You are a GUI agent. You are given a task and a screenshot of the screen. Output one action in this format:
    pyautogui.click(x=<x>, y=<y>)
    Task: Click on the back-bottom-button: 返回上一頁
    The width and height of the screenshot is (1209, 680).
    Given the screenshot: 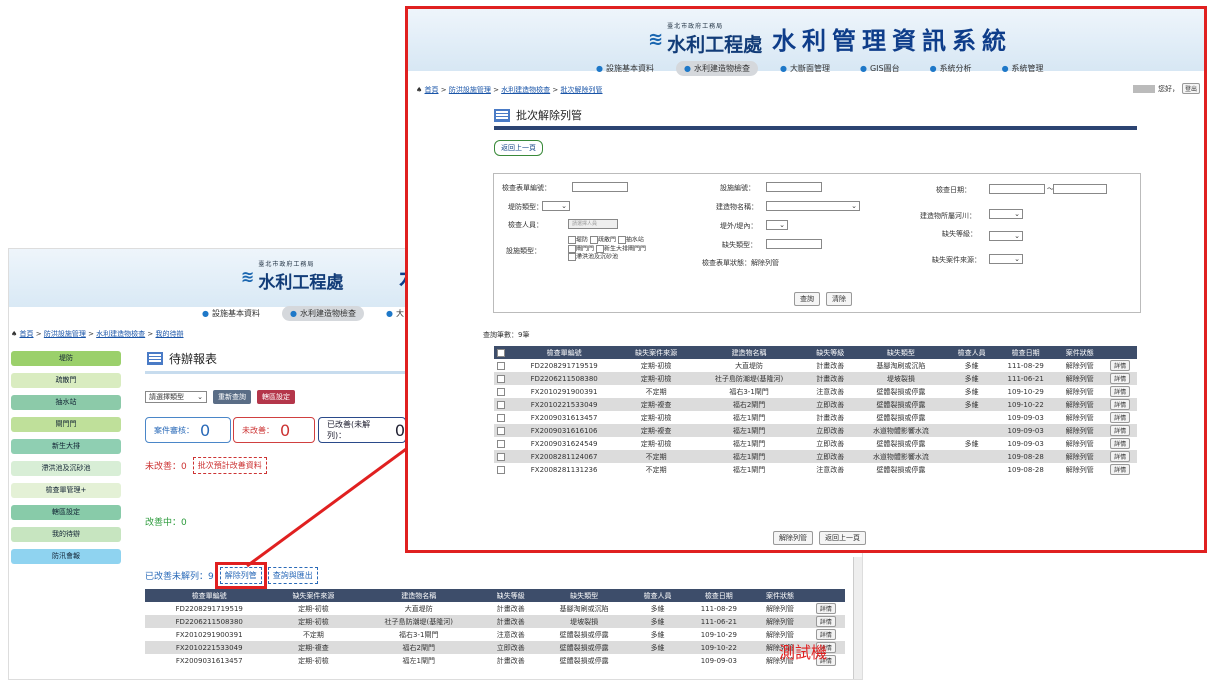 What is the action you would take?
    pyautogui.click(x=842, y=538)
    